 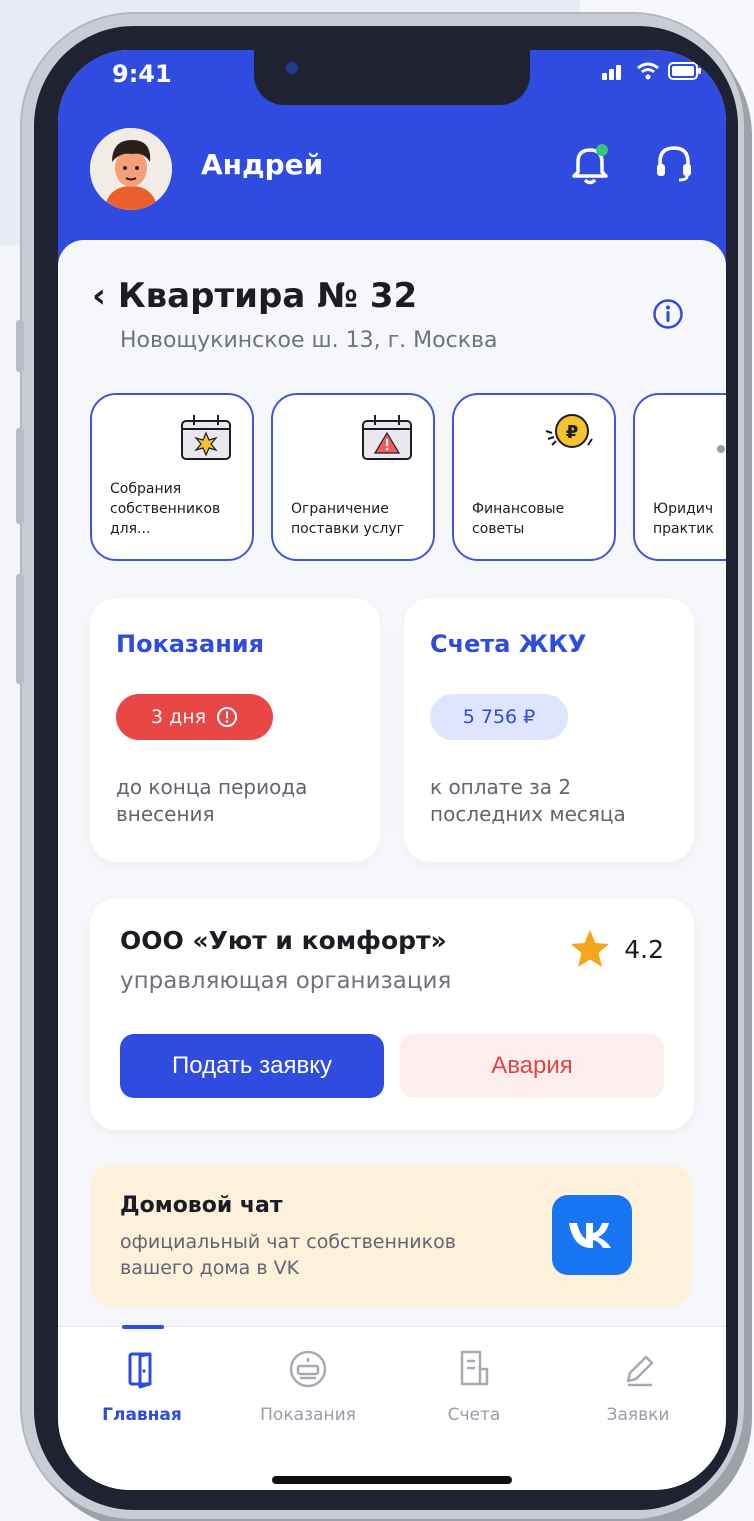 What do you see at coordinates (668, 314) in the screenshot?
I see `info-icon` at bounding box center [668, 314].